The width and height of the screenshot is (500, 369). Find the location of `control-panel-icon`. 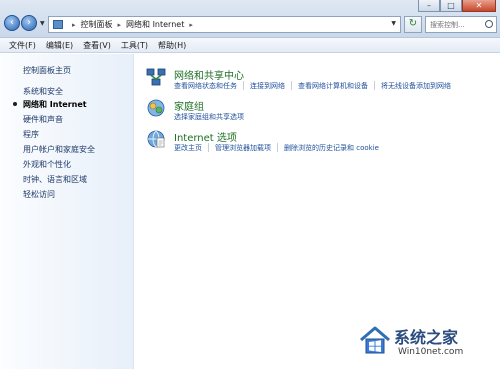

control-panel-icon is located at coordinates (58, 24).